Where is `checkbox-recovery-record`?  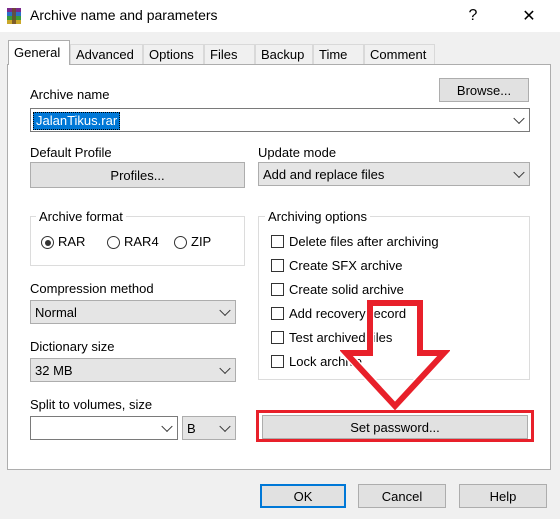 checkbox-recovery-record is located at coordinates (277, 313).